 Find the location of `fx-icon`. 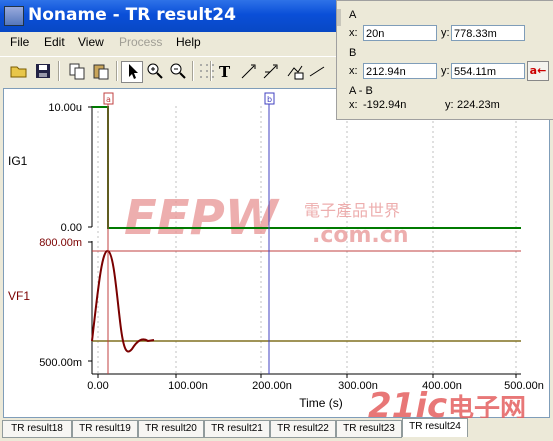

fx-icon is located at coordinates (295, 72).